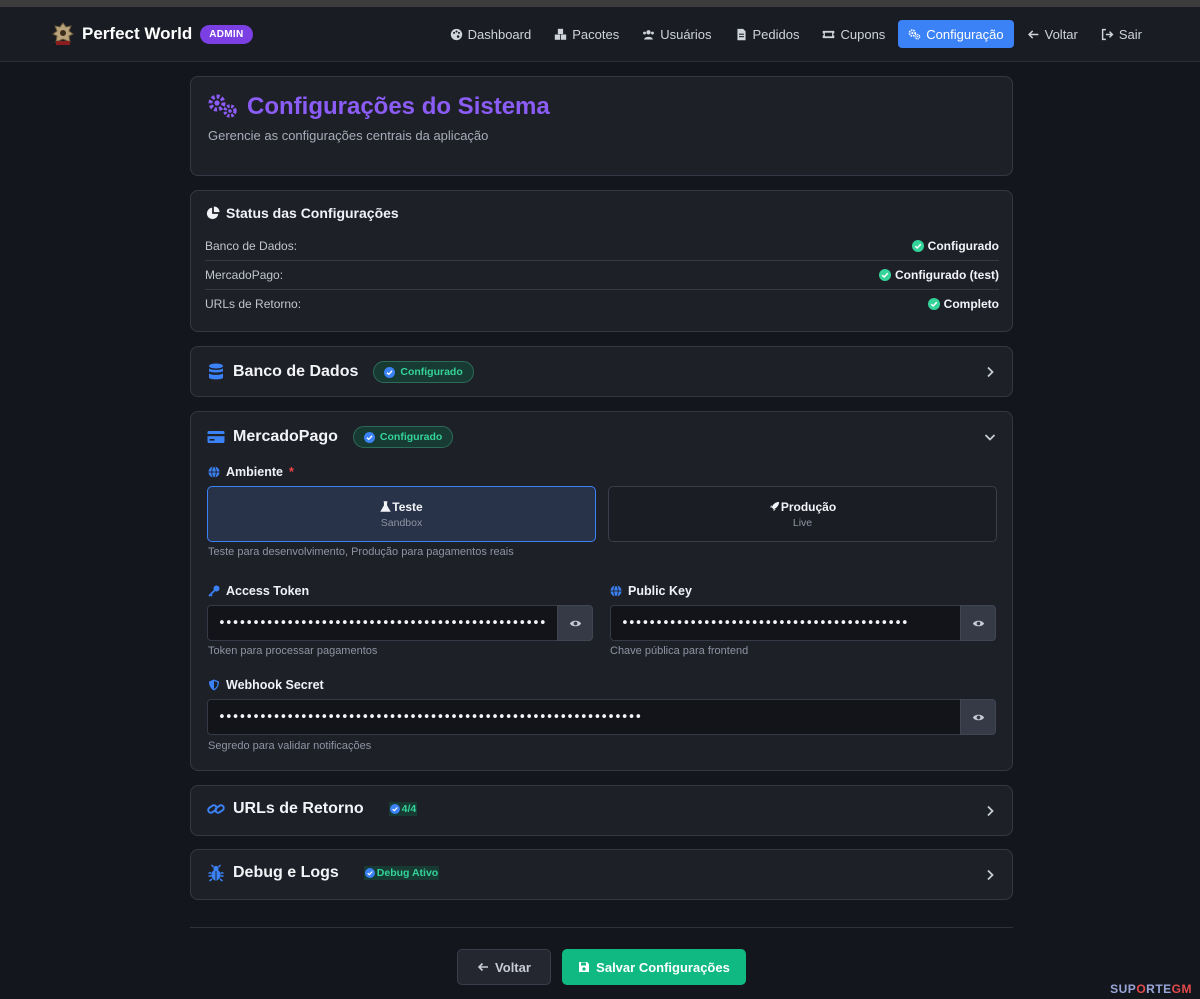  Describe the element at coordinates (663, 967) in the screenshot. I see `save-button-label: Salvar Configurações` at that location.